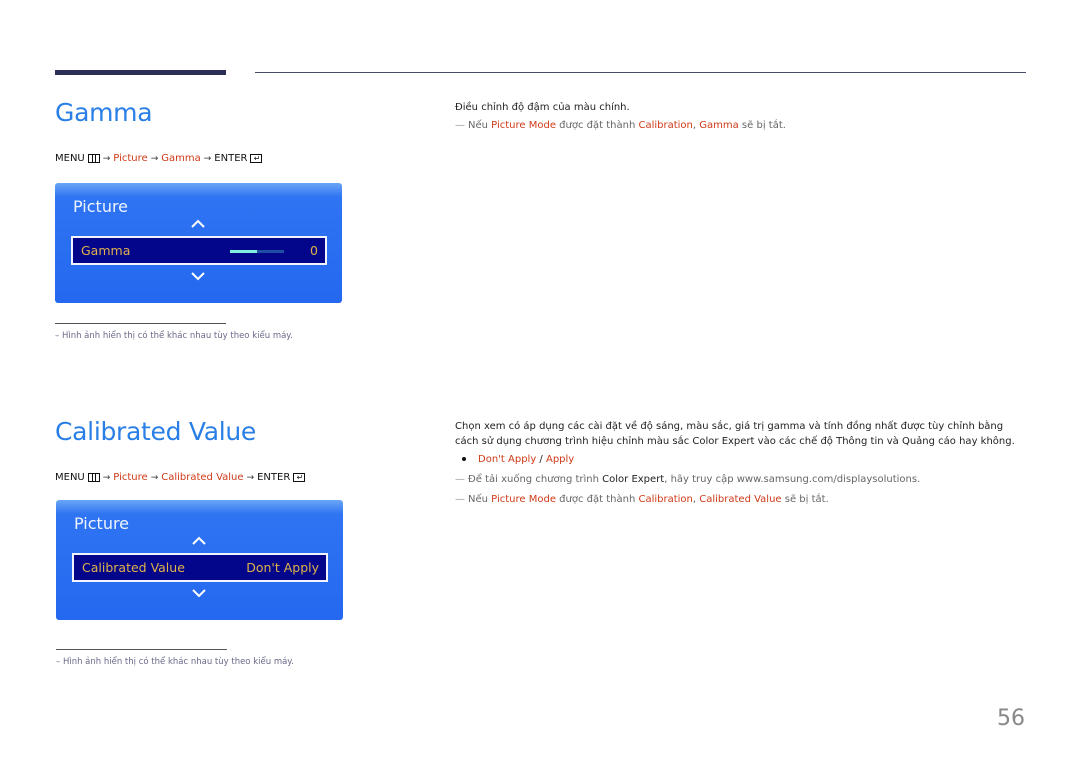  Describe the element at coordinates (200, 567) in the screenshot. I see `osd-row-calibrated-value: Calibrated Value Don't Apply` at that location.